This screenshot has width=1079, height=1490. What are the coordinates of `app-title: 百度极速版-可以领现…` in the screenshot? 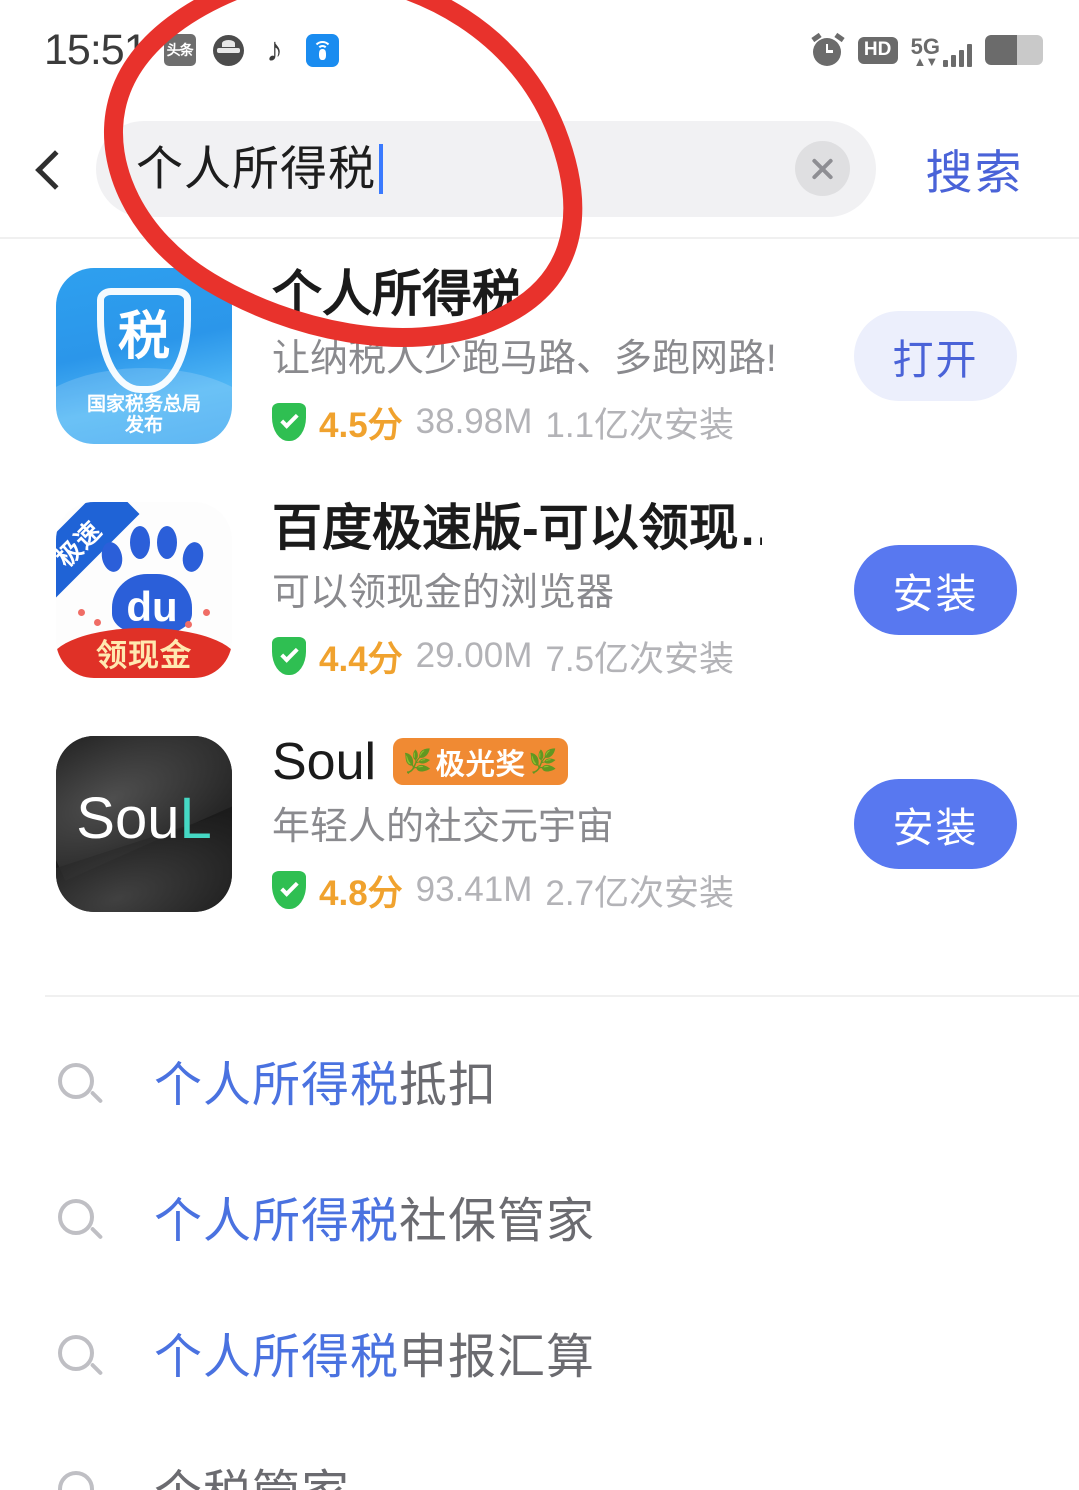 It's located at (517, 527).